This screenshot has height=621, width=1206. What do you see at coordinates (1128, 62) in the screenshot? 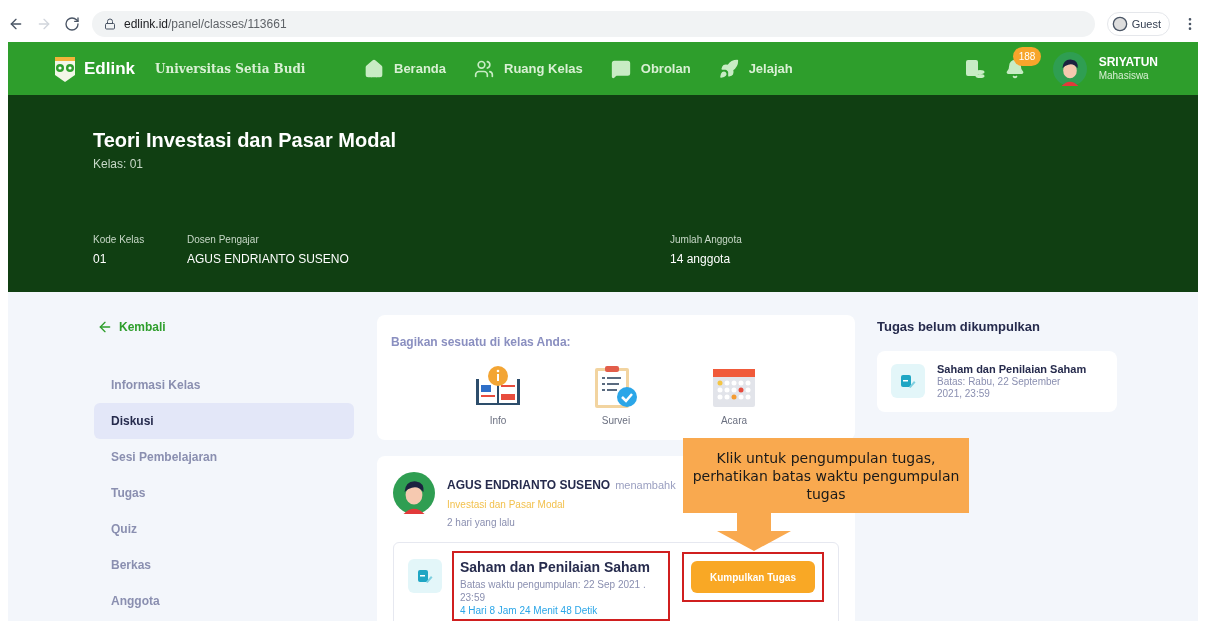
I see `user-name: SRIYATUN` at bounding box center [1128, 62].